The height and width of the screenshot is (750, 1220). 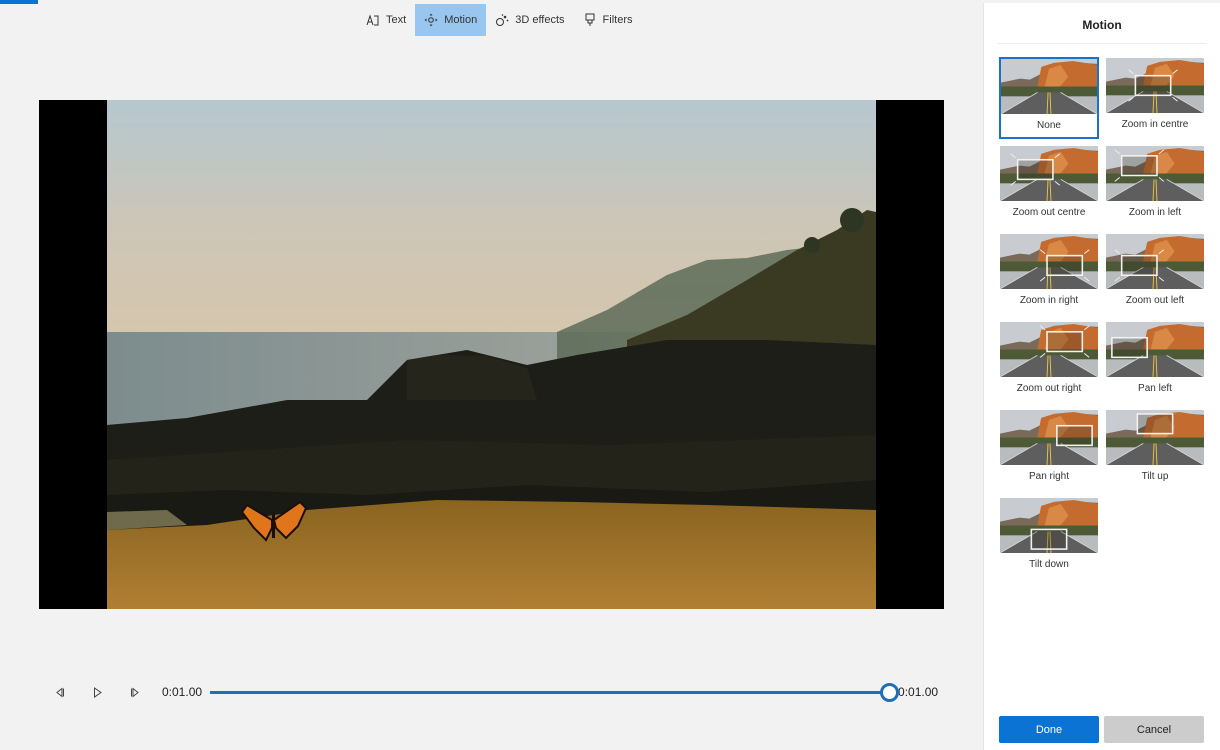 What do you see at coordinates (1155, 300) in the screenshot?
I see `motion-option-label: Zoom out left` at bounding box center [1155, 300].